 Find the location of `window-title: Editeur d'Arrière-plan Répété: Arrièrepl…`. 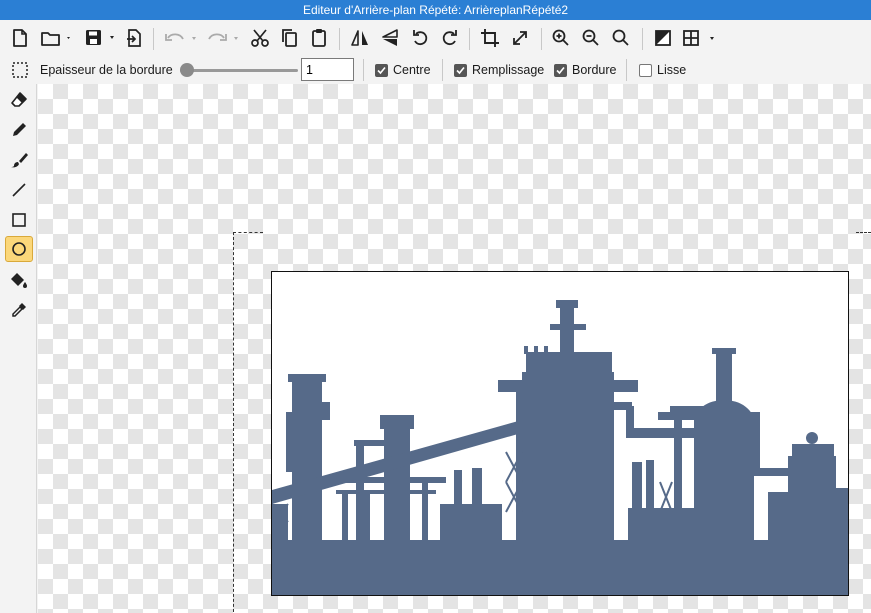

window-title: Editeur d'Arrière-plan Répété: Arrièrepl… is located at coordinates (435, 10).